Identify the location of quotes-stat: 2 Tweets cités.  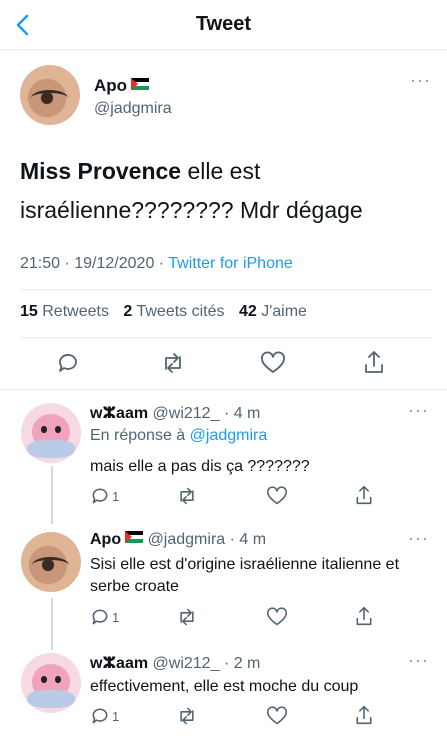
(173, 311).